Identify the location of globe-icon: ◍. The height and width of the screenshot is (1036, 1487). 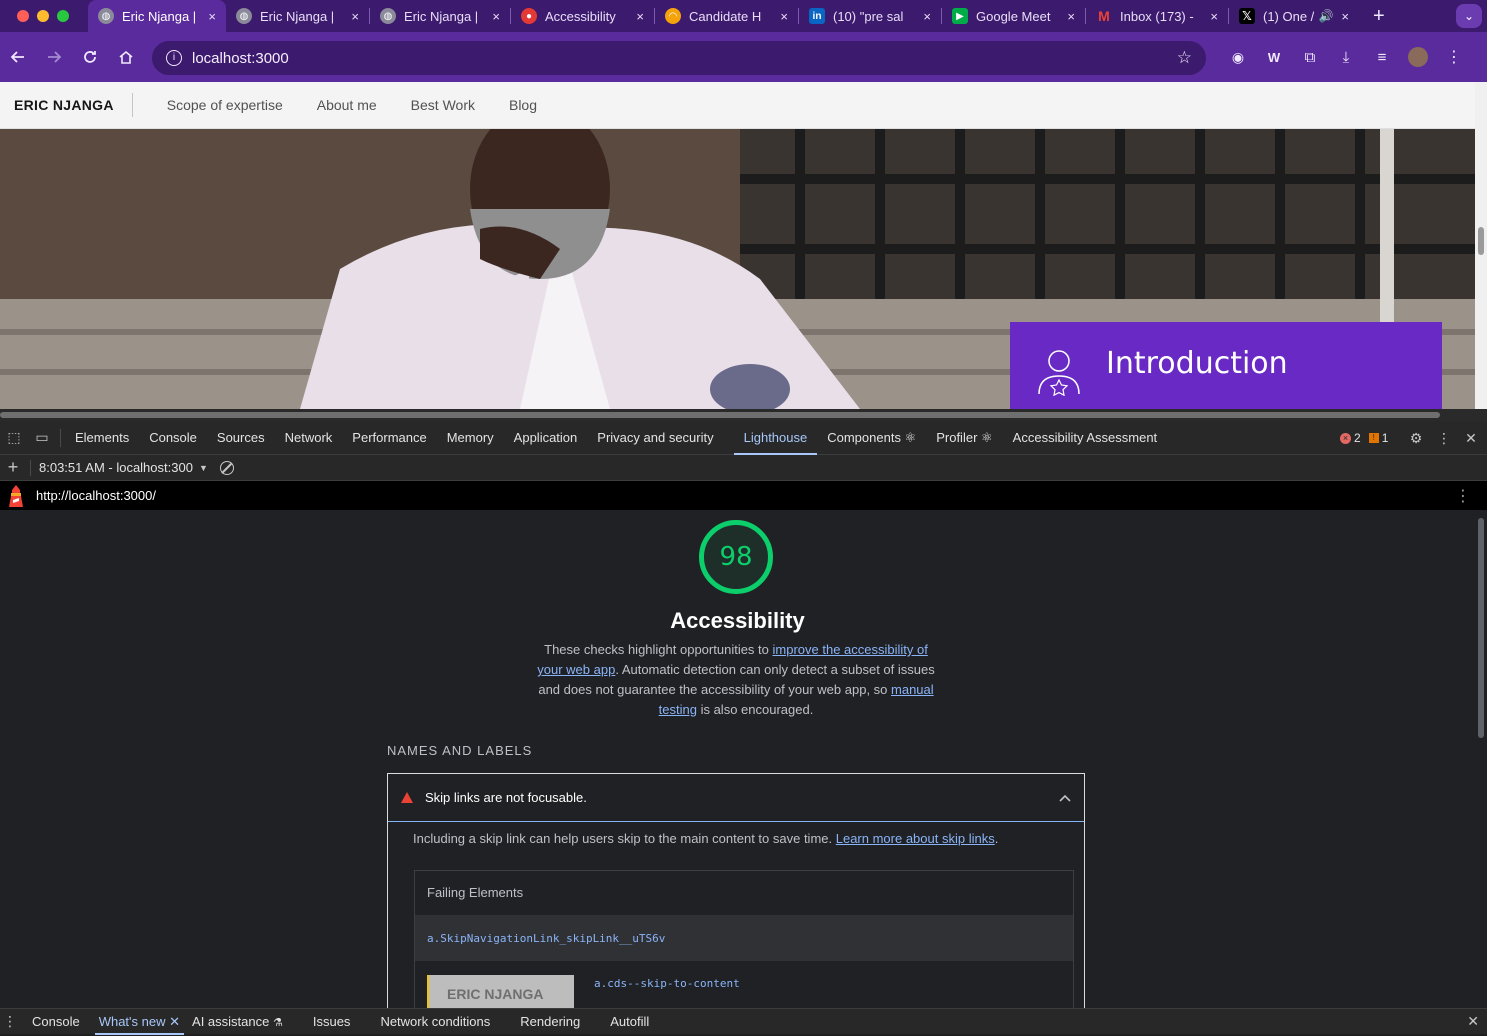
(106, 16).